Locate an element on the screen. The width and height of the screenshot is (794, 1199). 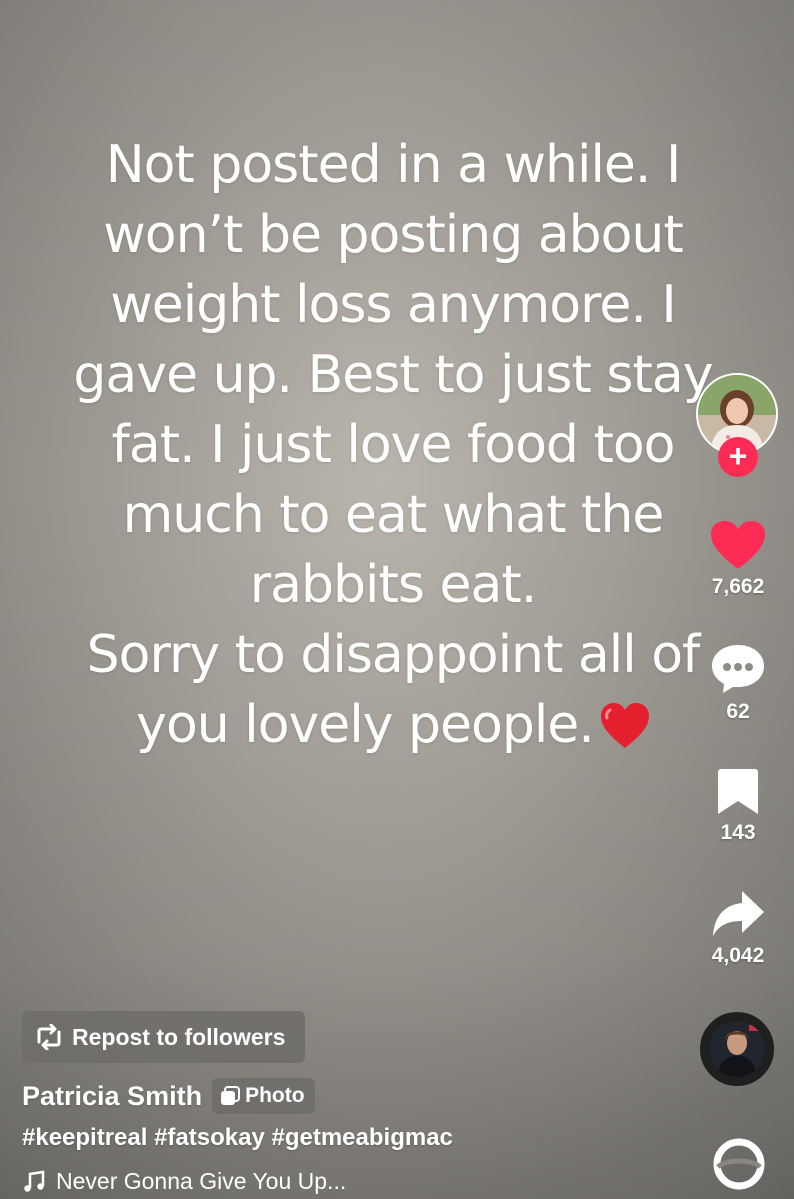
music-note-icon is located at coordinates (34, 1181).